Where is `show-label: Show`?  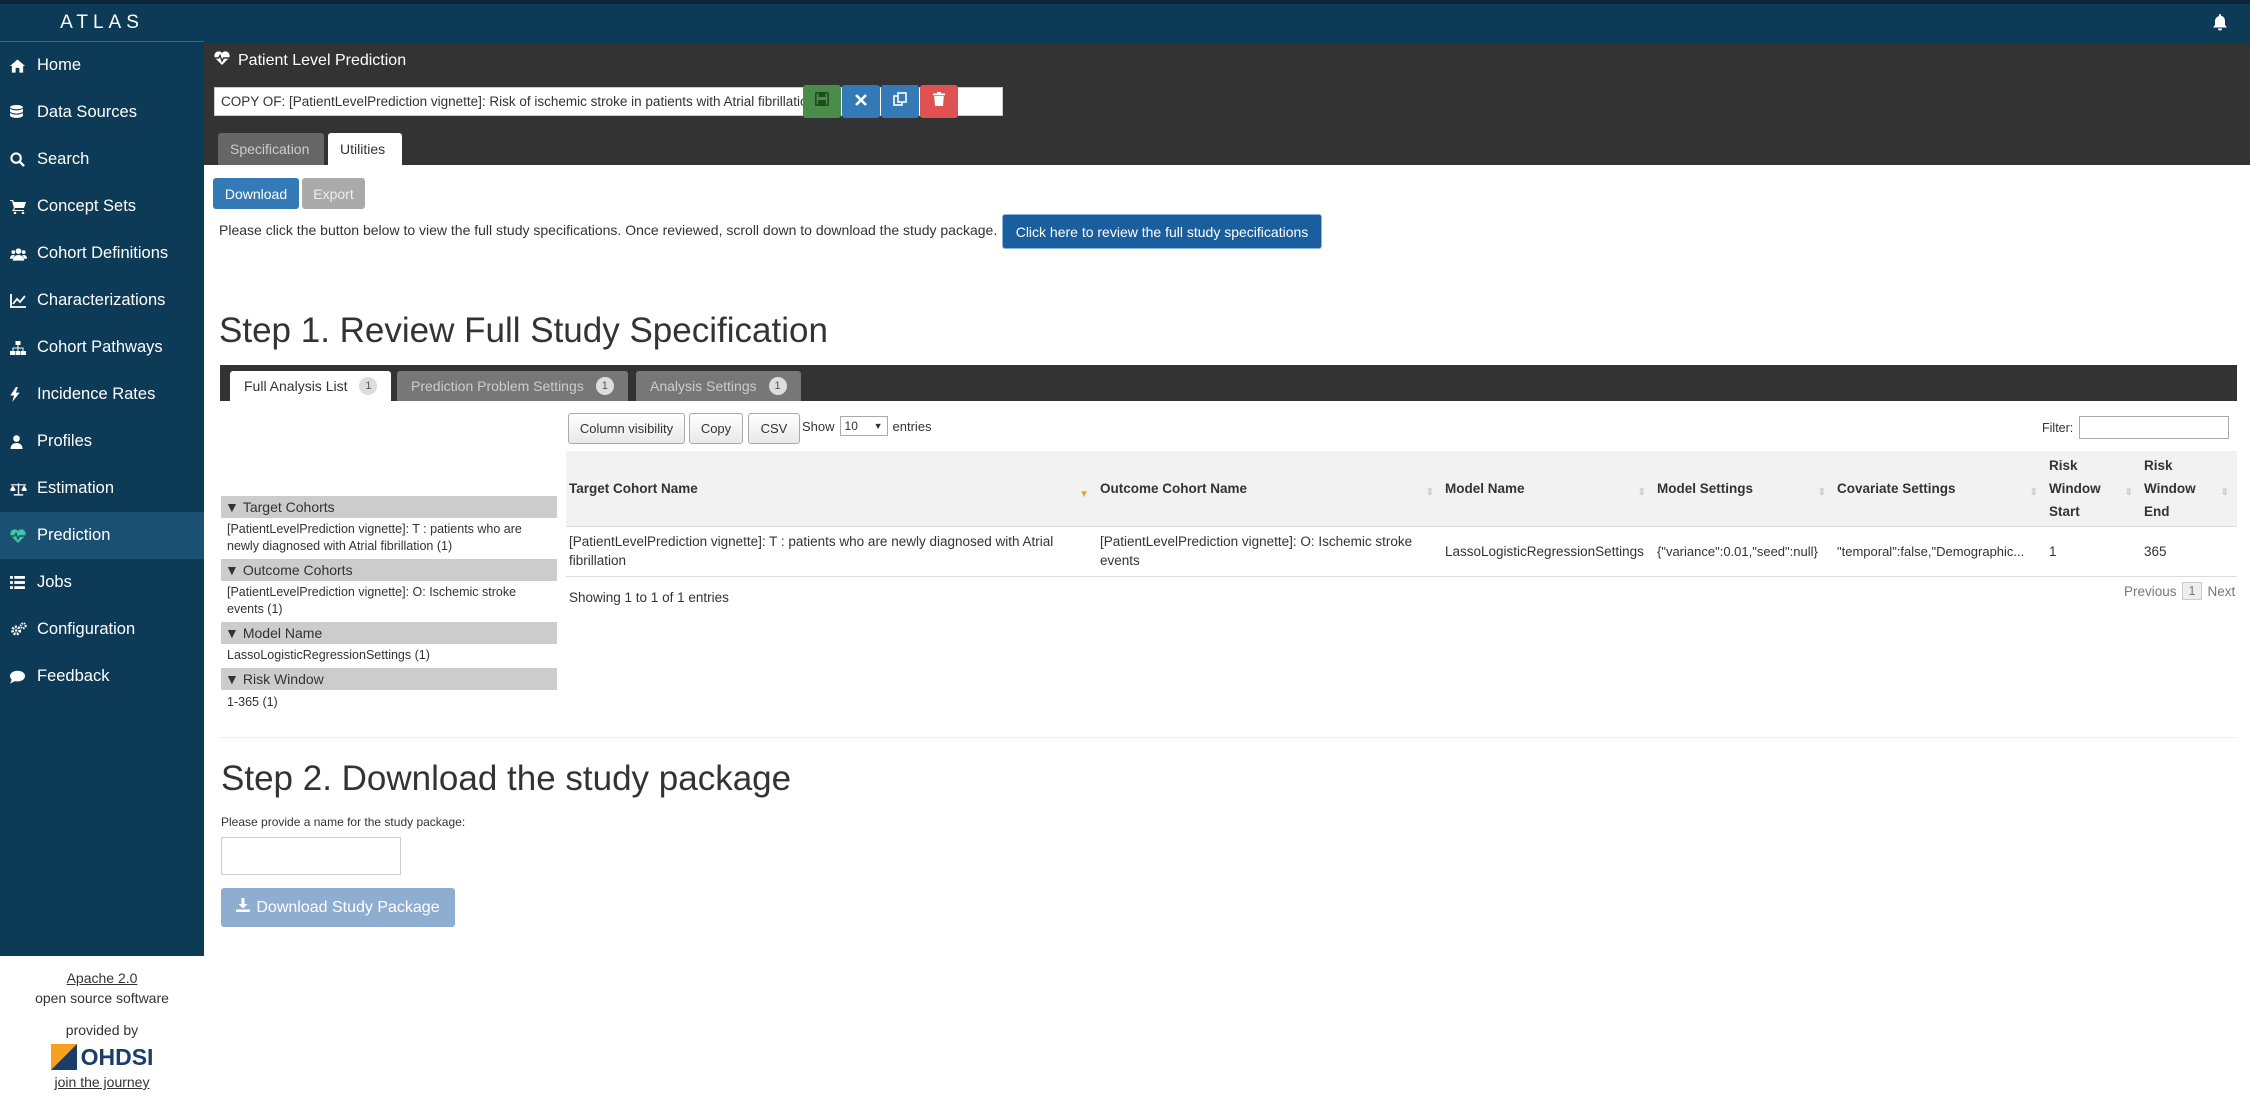
show-label: Show is located at coordinates (818, 426).